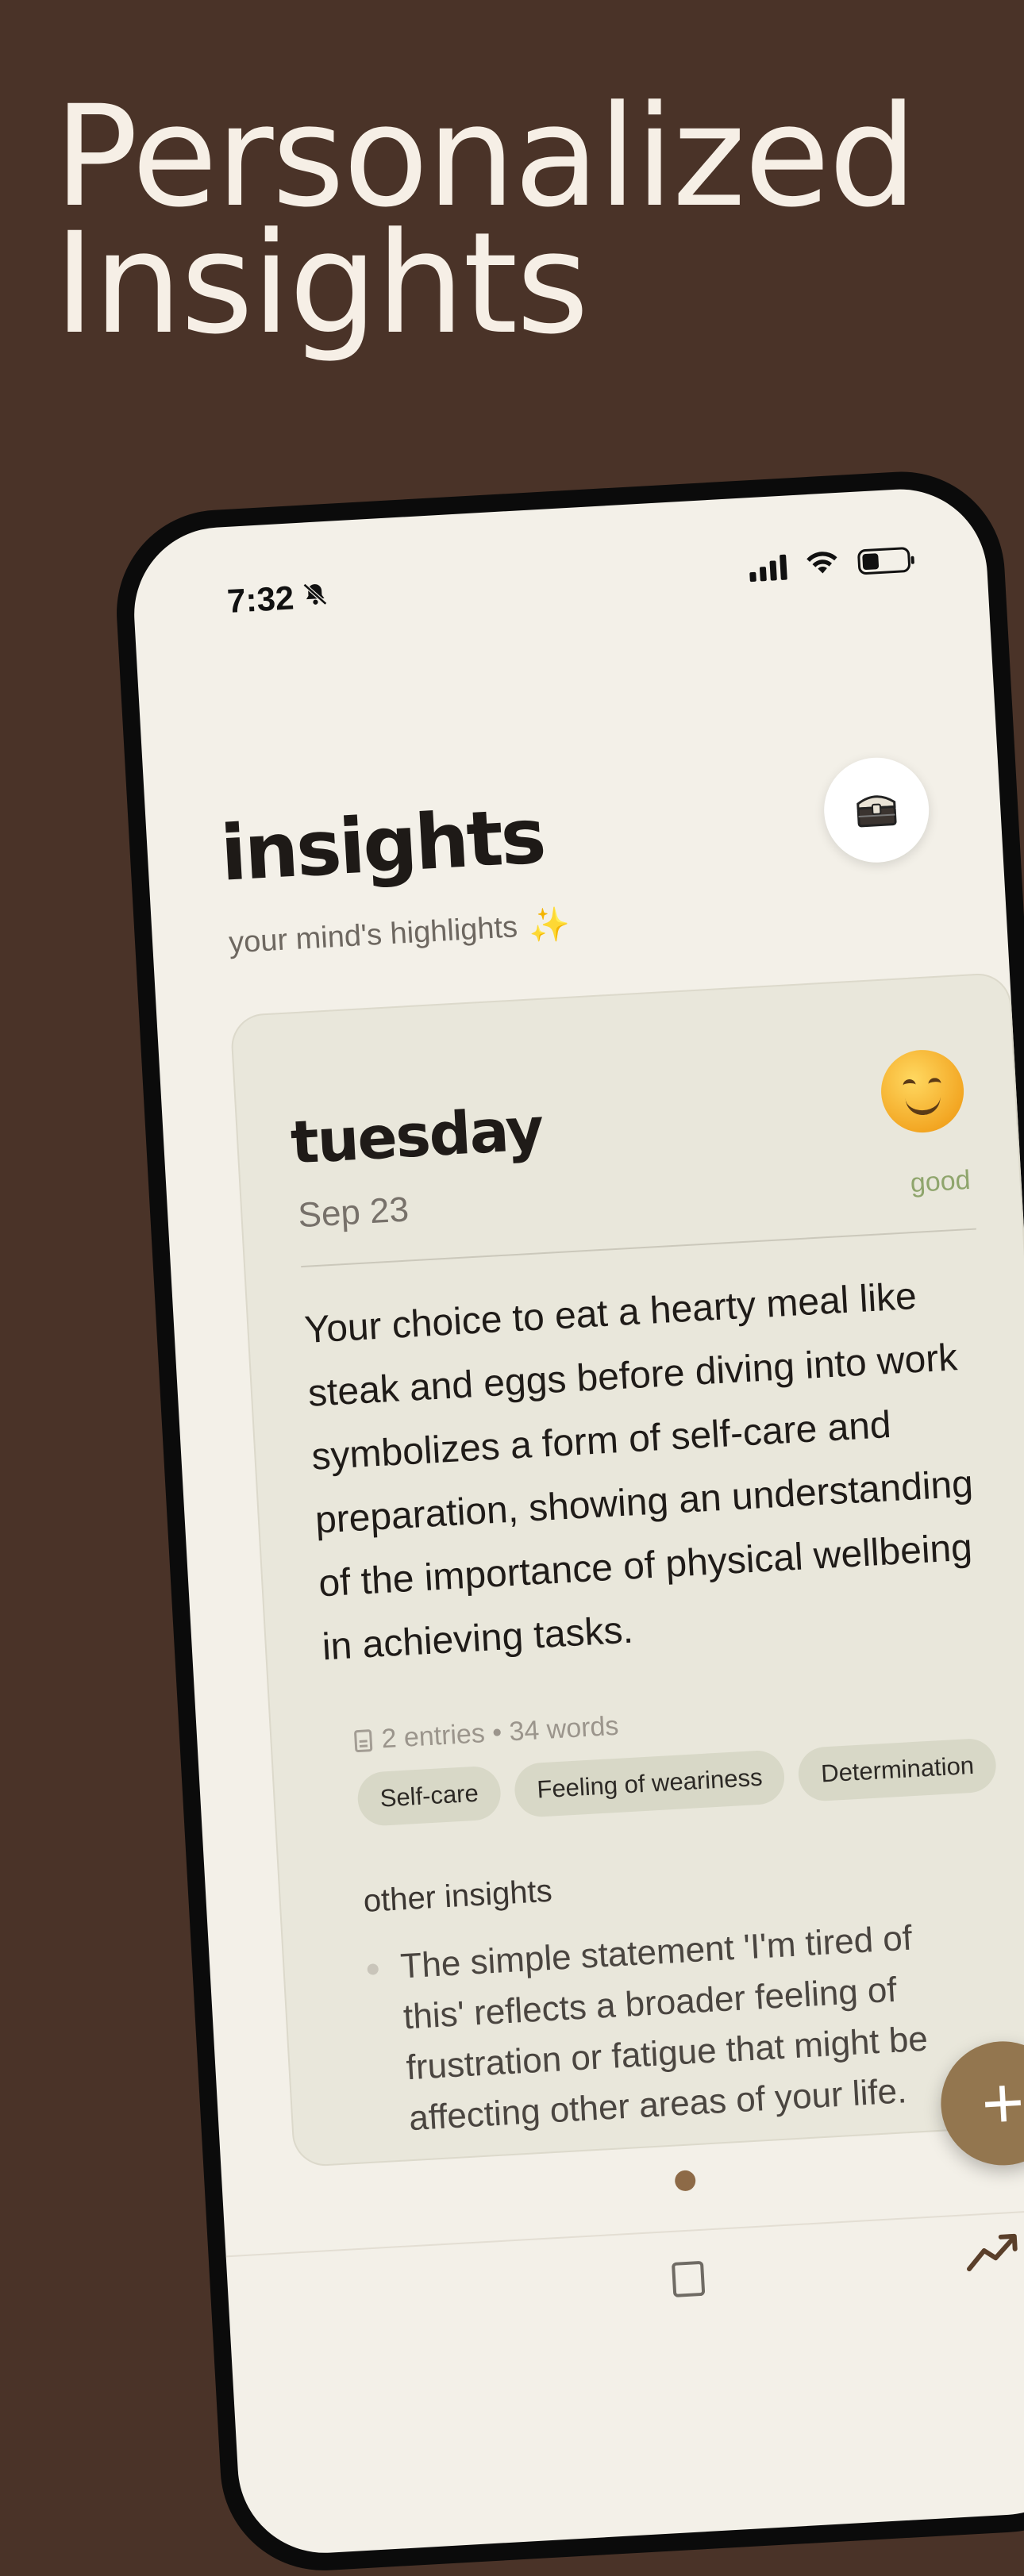 This screenshot has height=2576, width=1024. What do you see at coordinates (624, 2233) in the screenshot?
I see `tab-bar-divider` at bounding box center [624, 2233].